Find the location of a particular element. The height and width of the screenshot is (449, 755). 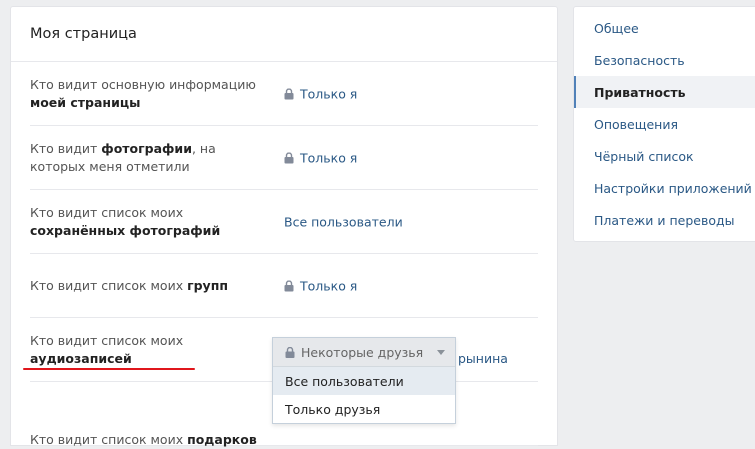

setting-label: Кто видит список моих подарков is located at coordinates (143, 439).